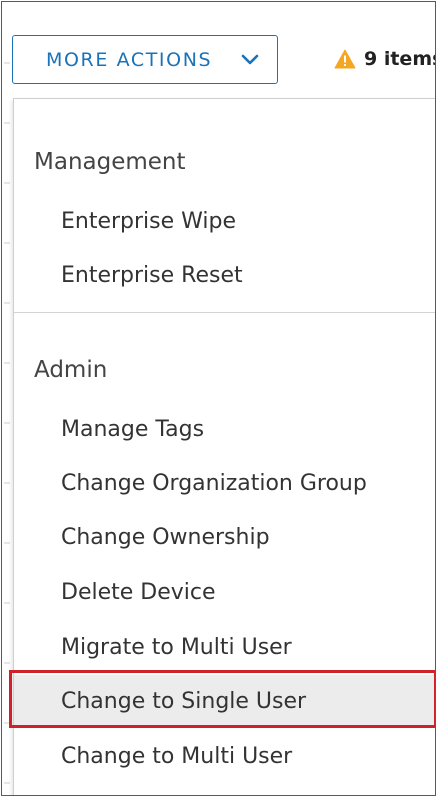 The image size is (439, 799). I want to click on section-divider, so click(224, 312).